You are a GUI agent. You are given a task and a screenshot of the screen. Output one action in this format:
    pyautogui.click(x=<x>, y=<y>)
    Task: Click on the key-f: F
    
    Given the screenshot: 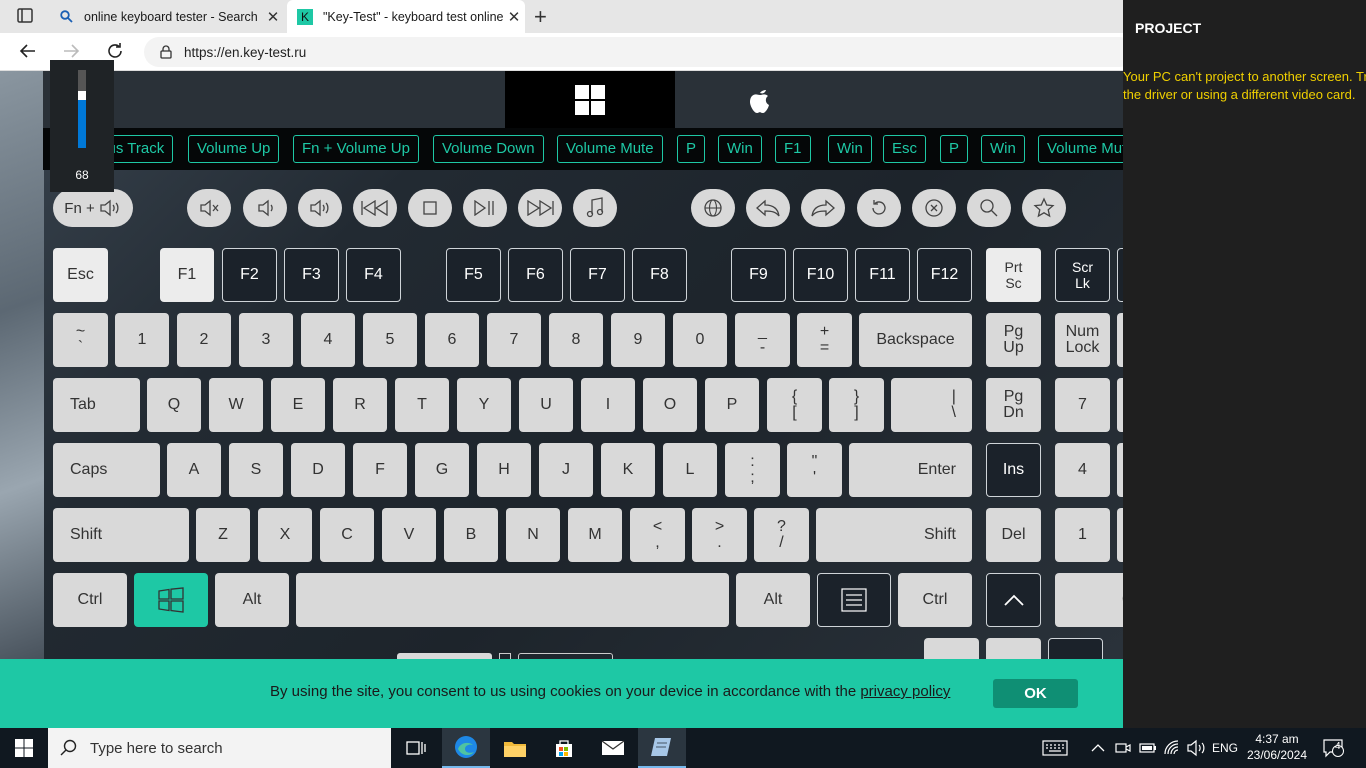 What is the action you would take?
    pyautogui.click(x=380, y=470)
    